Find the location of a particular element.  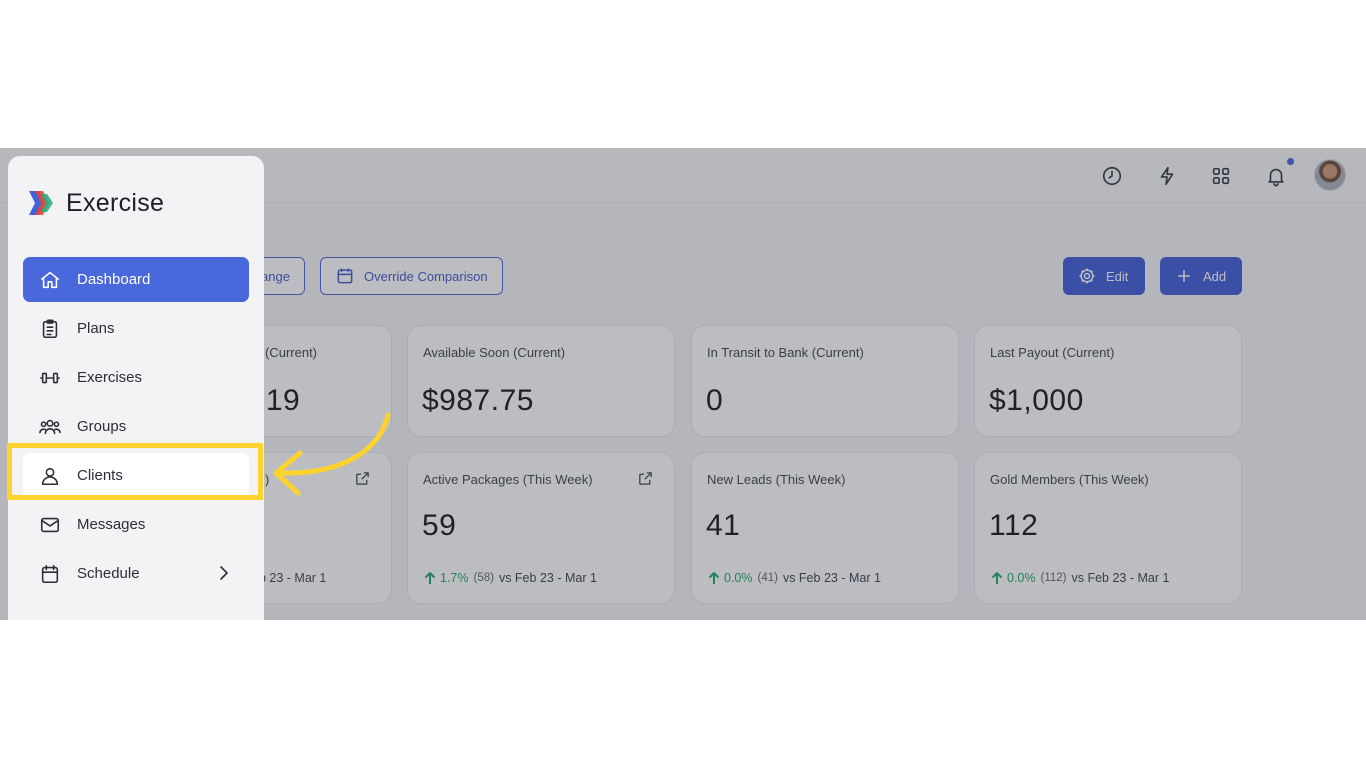

sidebar-item-label: Groups is located at coordinates (102, 426).